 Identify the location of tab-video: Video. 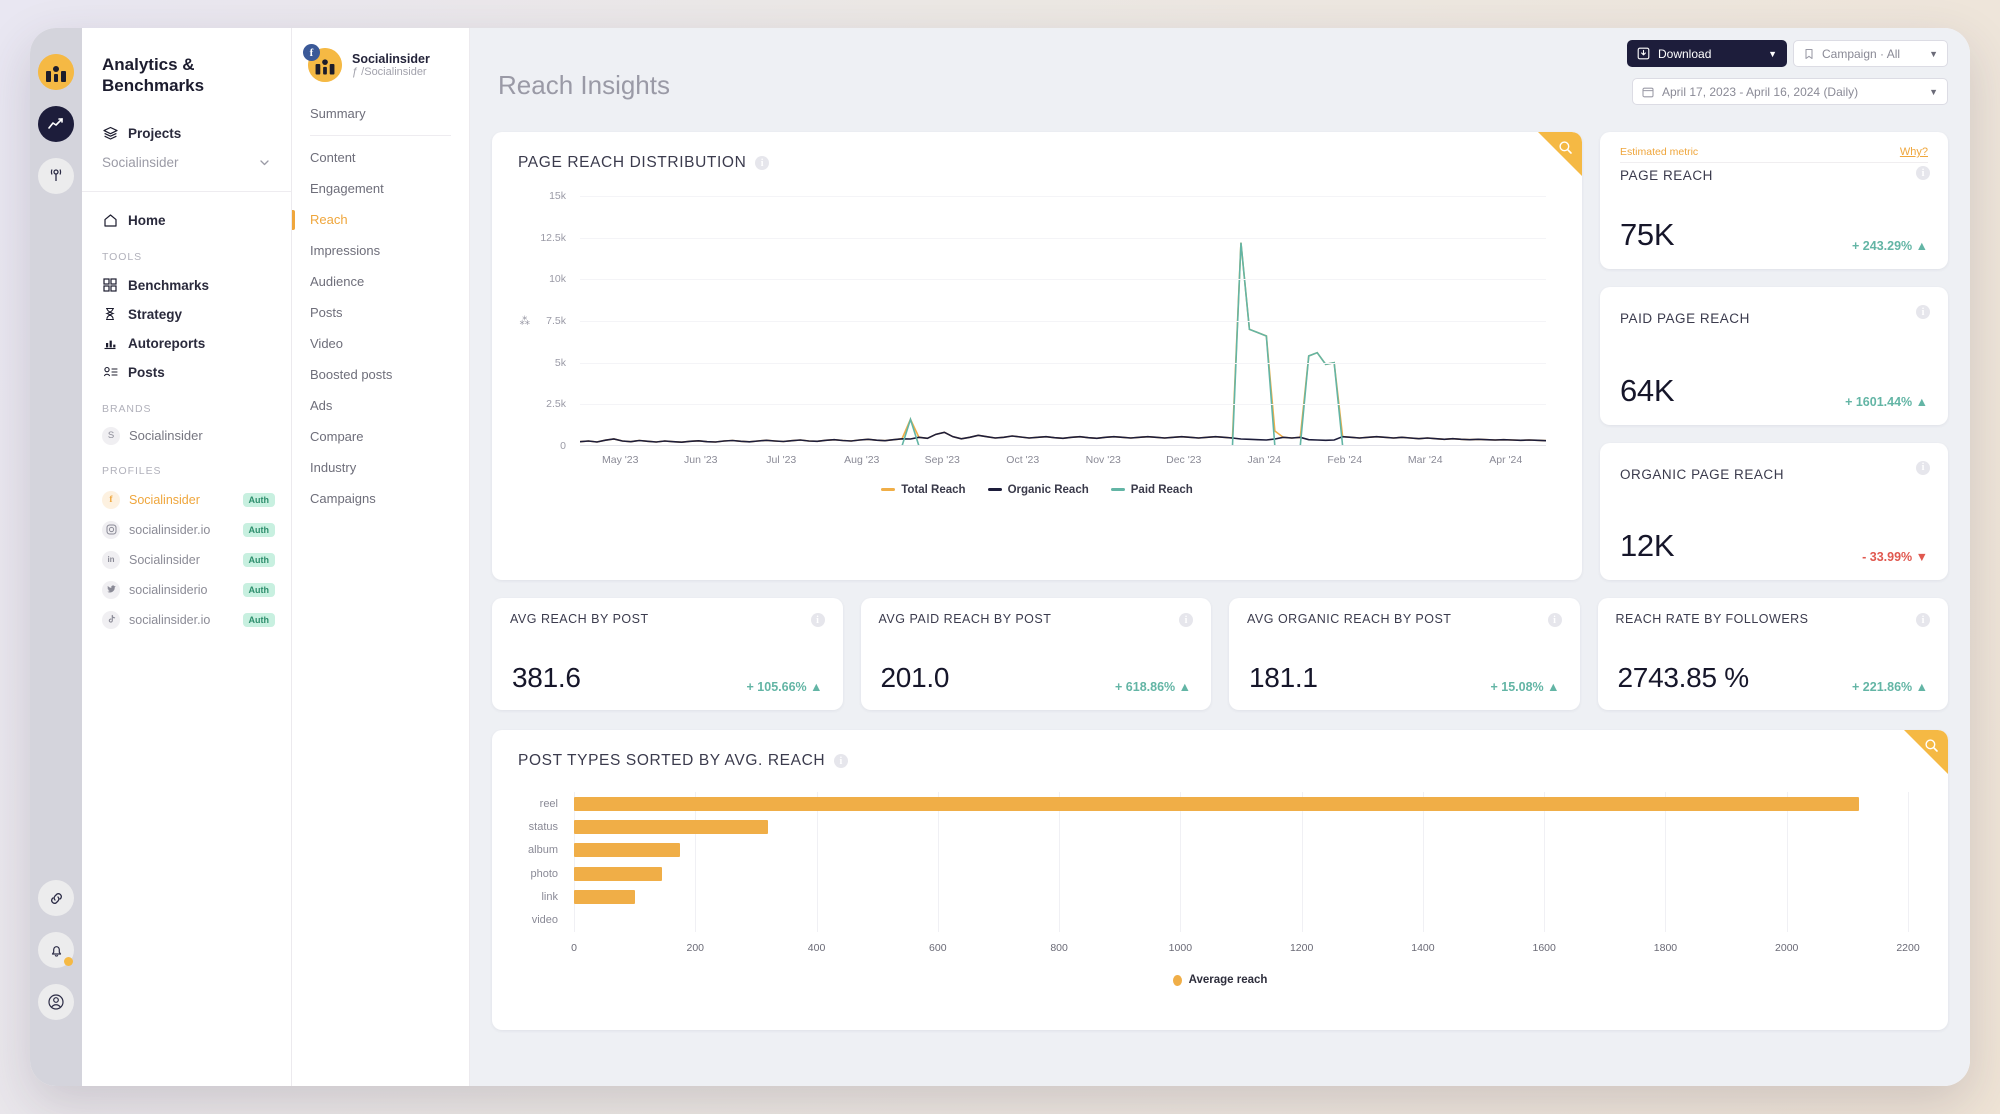
(380, 343).